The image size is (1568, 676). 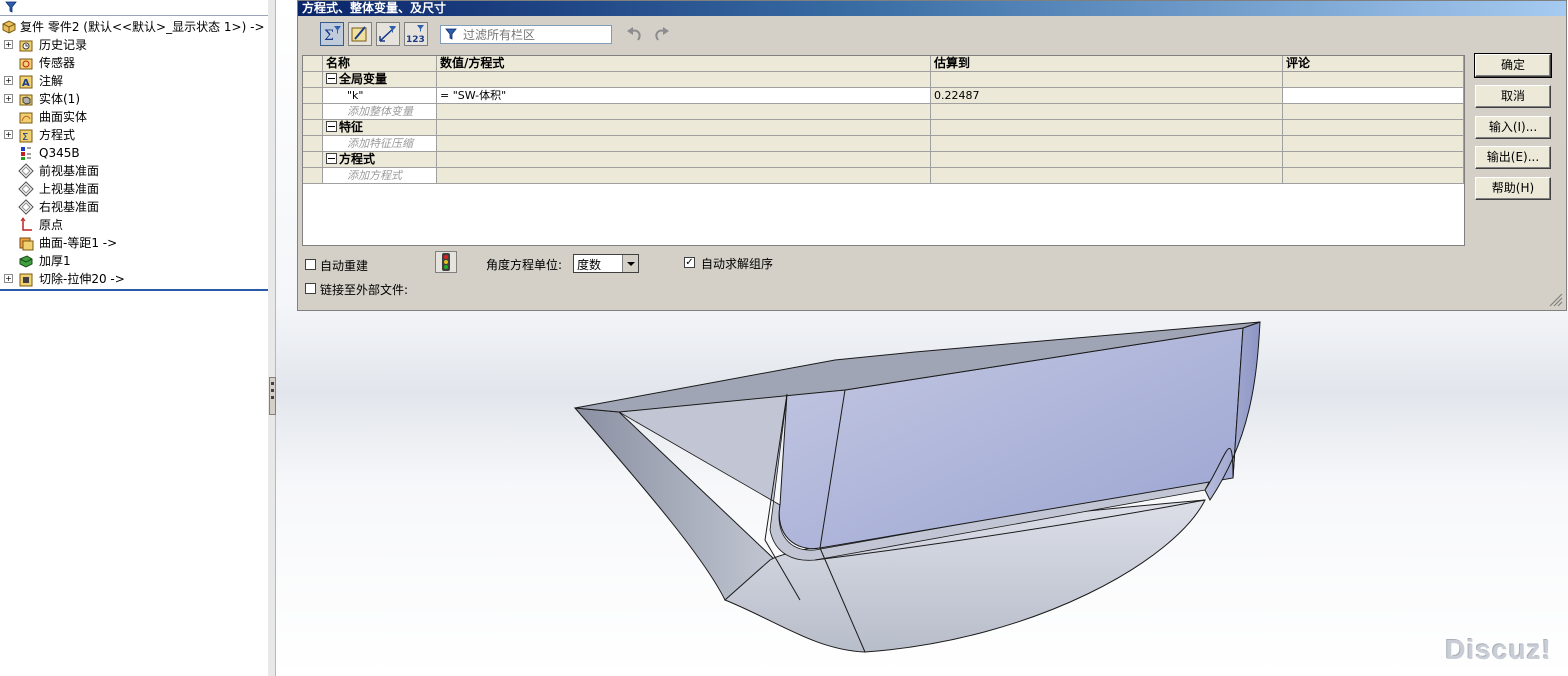 What do you see at coordinates (1556, 300) in the screenshot?
I see `resize-grip-icon` at bounding box center [1556, 300].